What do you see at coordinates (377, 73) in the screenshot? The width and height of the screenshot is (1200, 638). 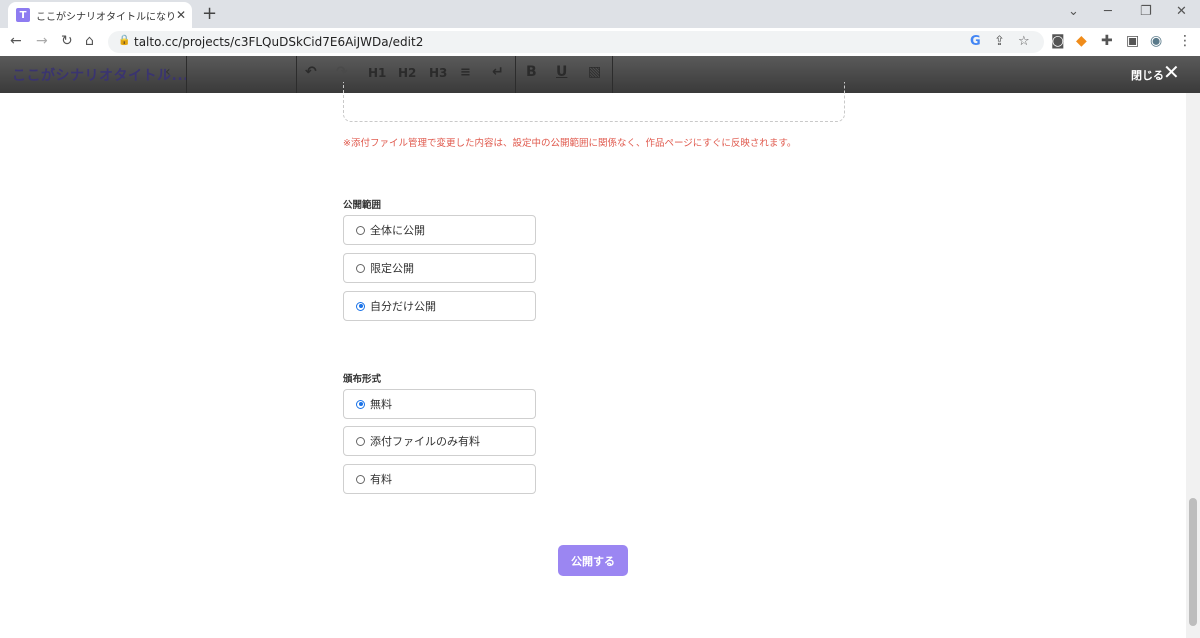 I see `heading1-button: H1` at bounding box center [377, 73].